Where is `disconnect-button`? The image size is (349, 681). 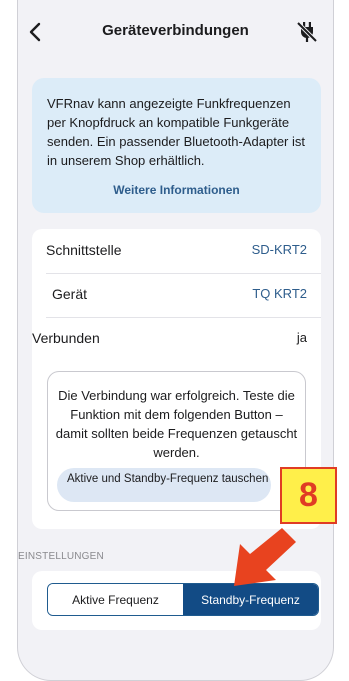 disconnect-button is located at coordinates (307, 32).